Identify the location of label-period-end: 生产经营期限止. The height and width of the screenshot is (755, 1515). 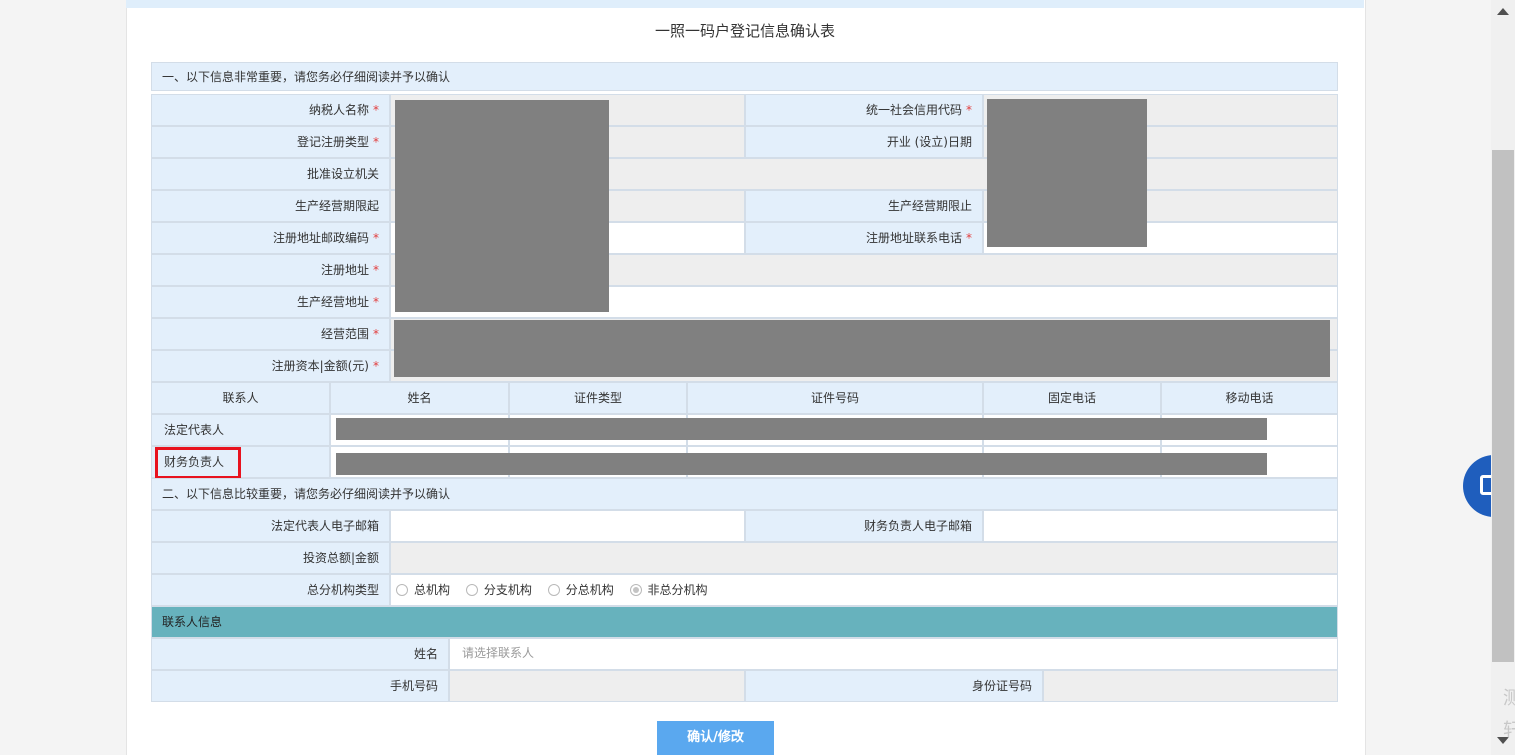
(864, 206).